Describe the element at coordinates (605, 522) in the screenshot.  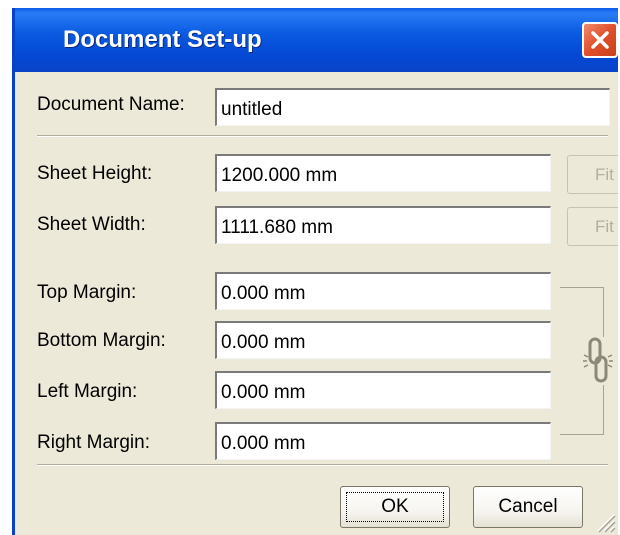
I see `resize-grip-icon` at that location.